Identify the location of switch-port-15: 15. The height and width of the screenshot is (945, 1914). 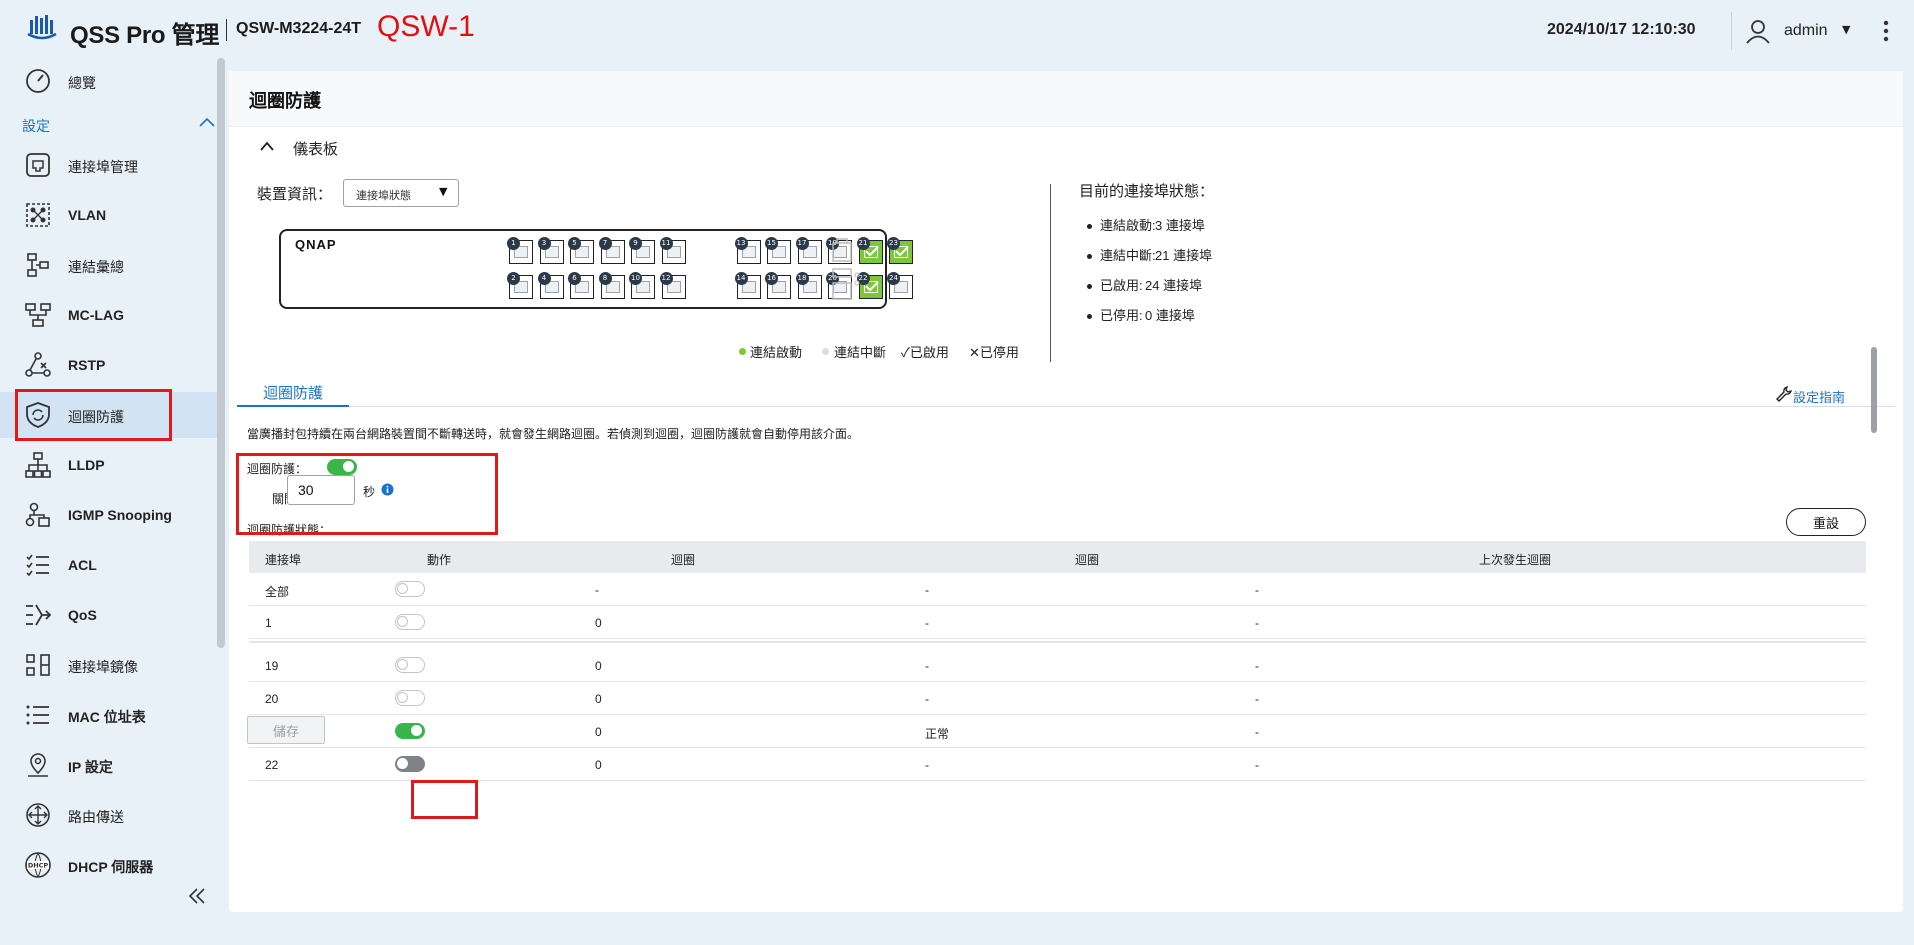
(778, 250).